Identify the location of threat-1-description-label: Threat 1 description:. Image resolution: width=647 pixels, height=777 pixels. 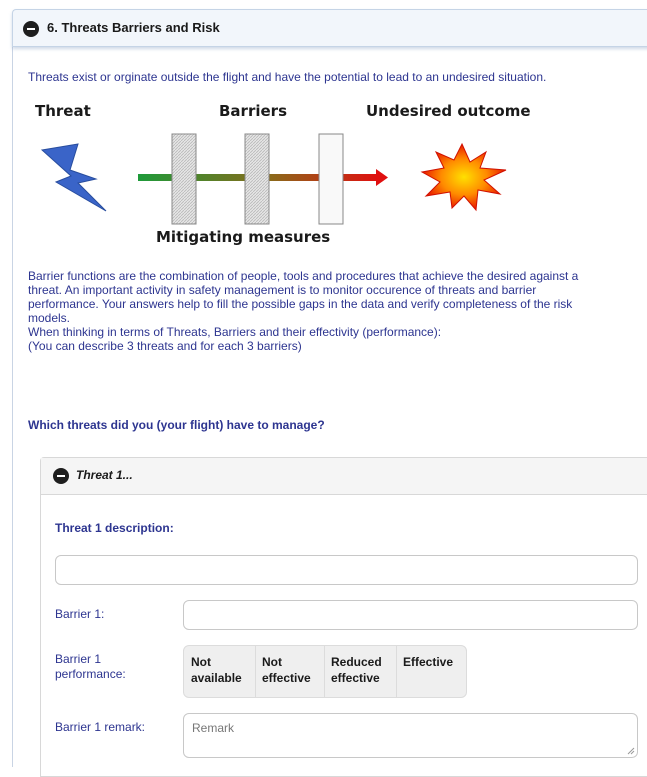
(114, 528).